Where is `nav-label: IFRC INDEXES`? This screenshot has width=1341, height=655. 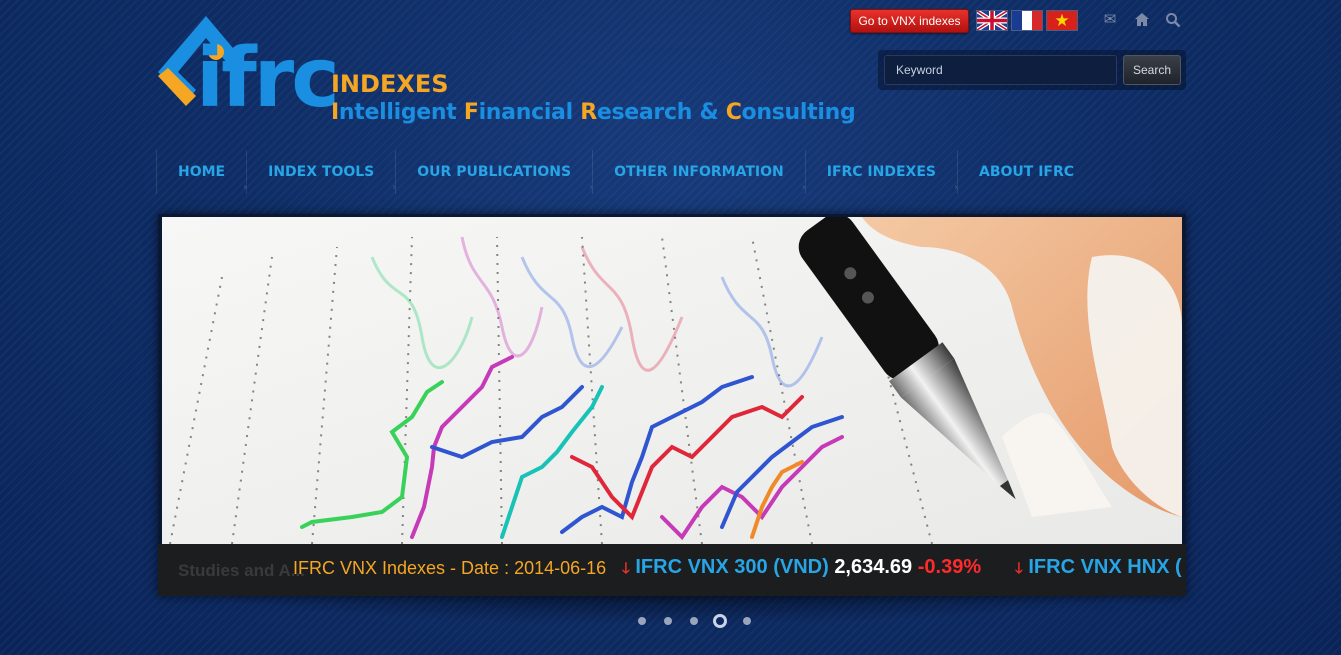
nav-label: IFRC INDEXES is located at coordinates (881, 172).